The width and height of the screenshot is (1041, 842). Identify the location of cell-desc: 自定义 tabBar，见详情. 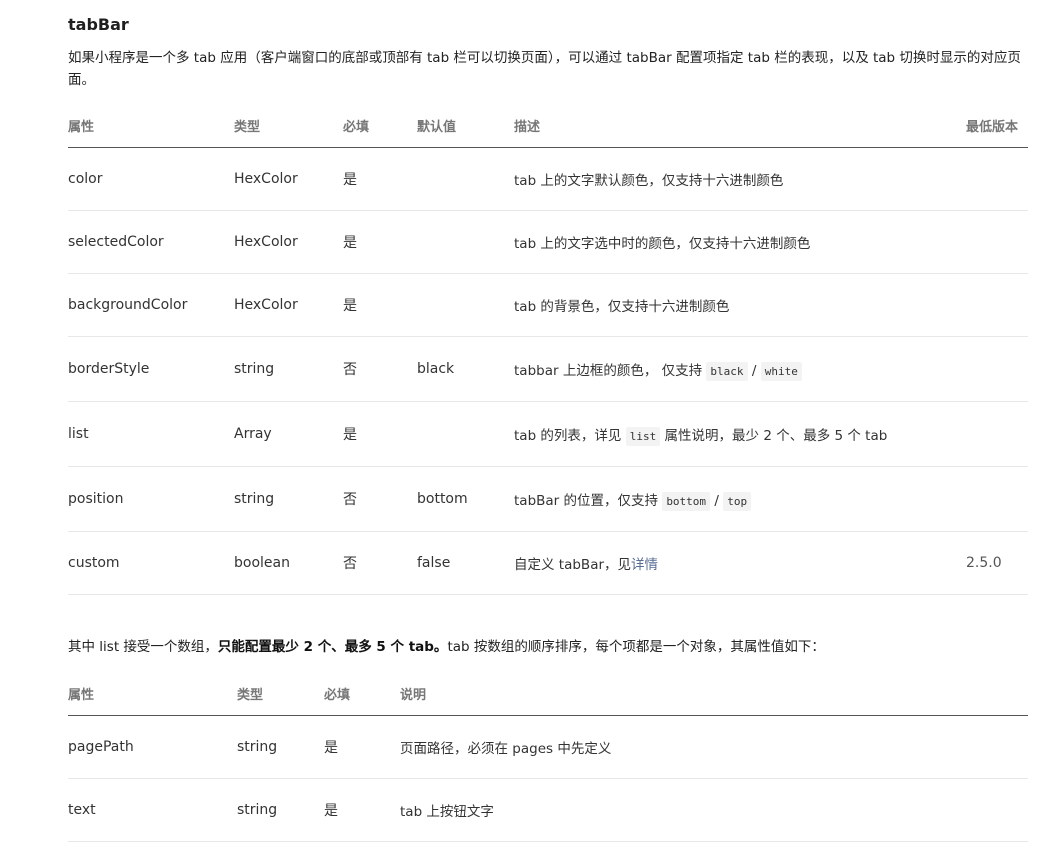
(740, 563).